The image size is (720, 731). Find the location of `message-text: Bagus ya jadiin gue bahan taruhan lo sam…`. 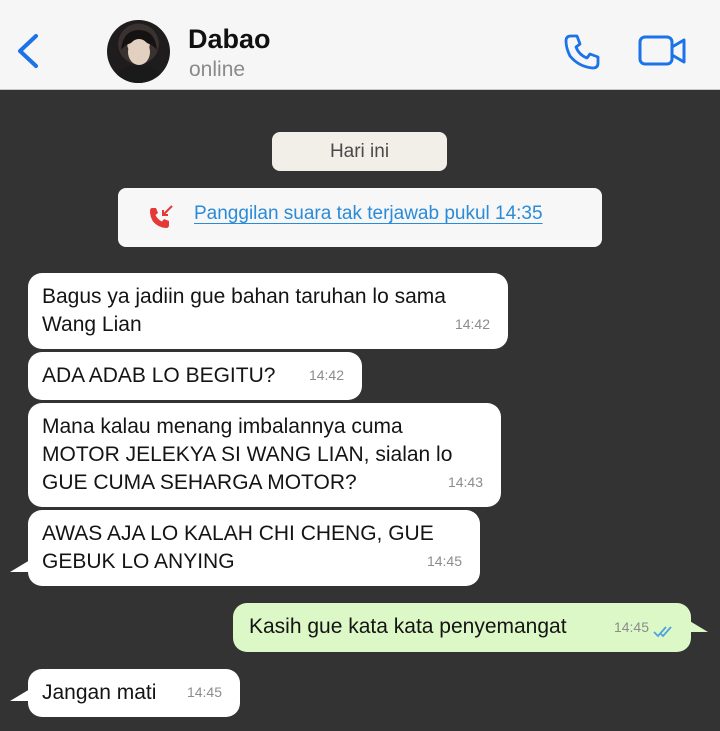

message-text: Bagus ya jadiin gue bahan taruhan lo sam… is located at coordinates (244, 311).